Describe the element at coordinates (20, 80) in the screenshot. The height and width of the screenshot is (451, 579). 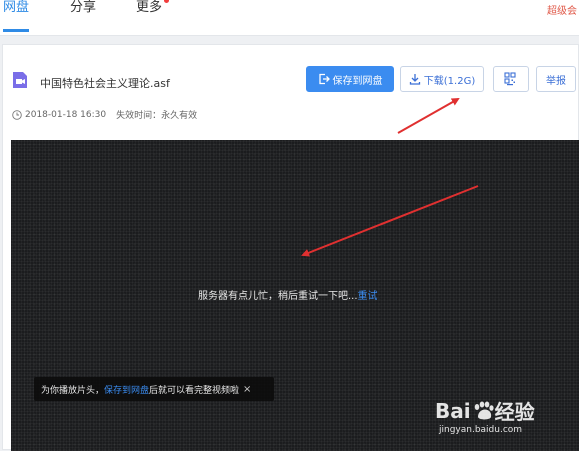
I see `video-file-icon` at that location.